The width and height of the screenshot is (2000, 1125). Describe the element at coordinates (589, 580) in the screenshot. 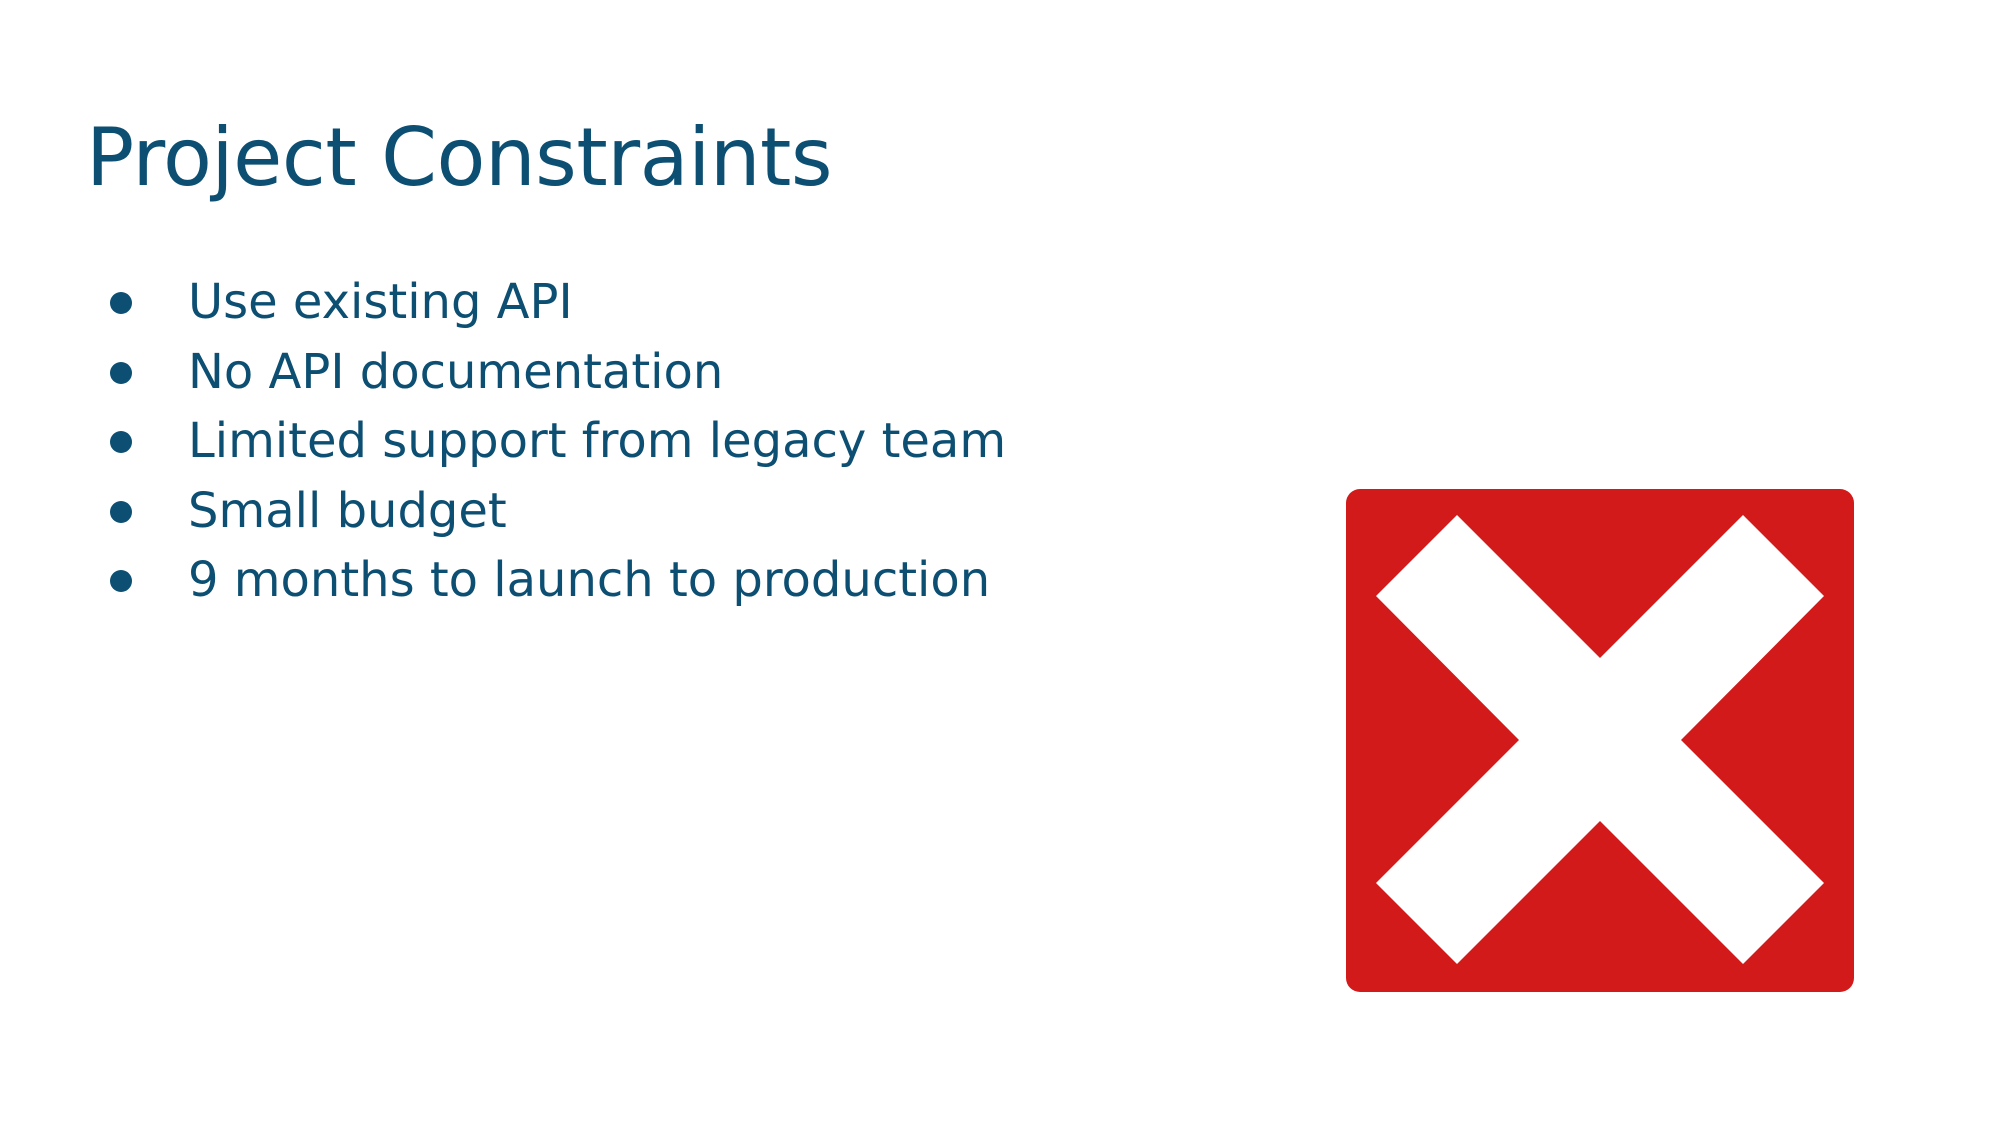

I see `list-item-text: 9 months to launch to production` at that location.